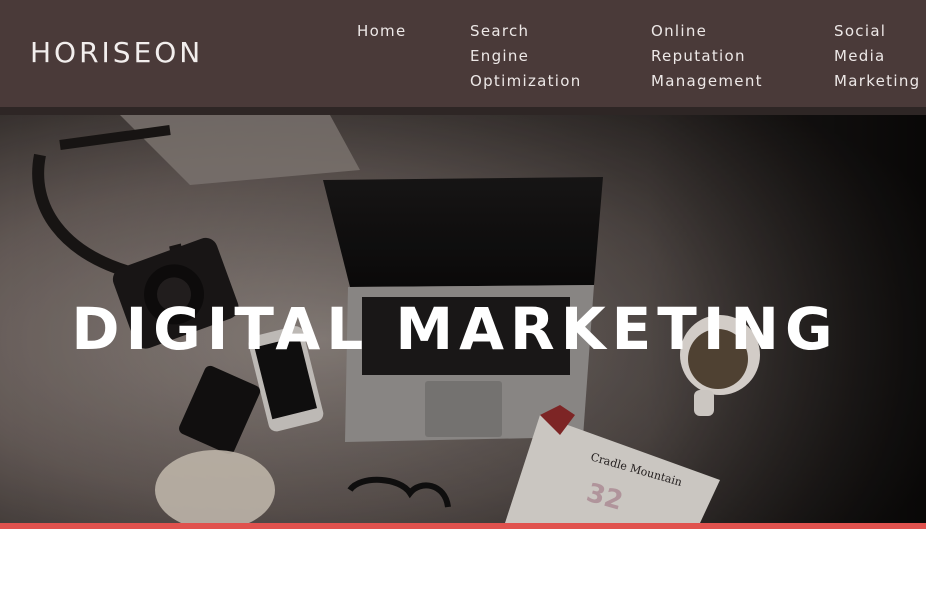 The image size is (926, 613). I want to click on nav-link-home: Home, so click(382, 31).